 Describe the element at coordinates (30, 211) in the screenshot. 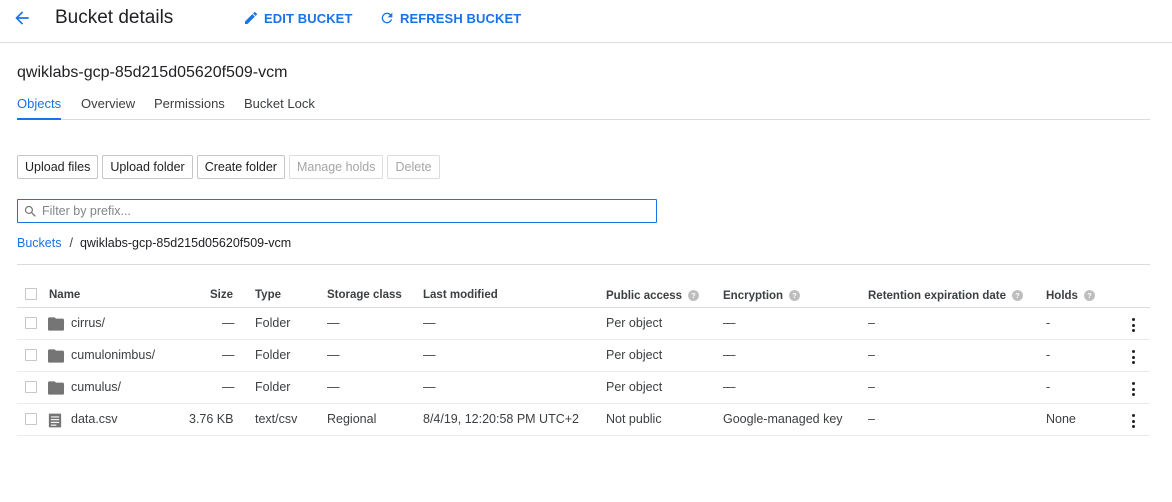

I see `search-icon` at that location.